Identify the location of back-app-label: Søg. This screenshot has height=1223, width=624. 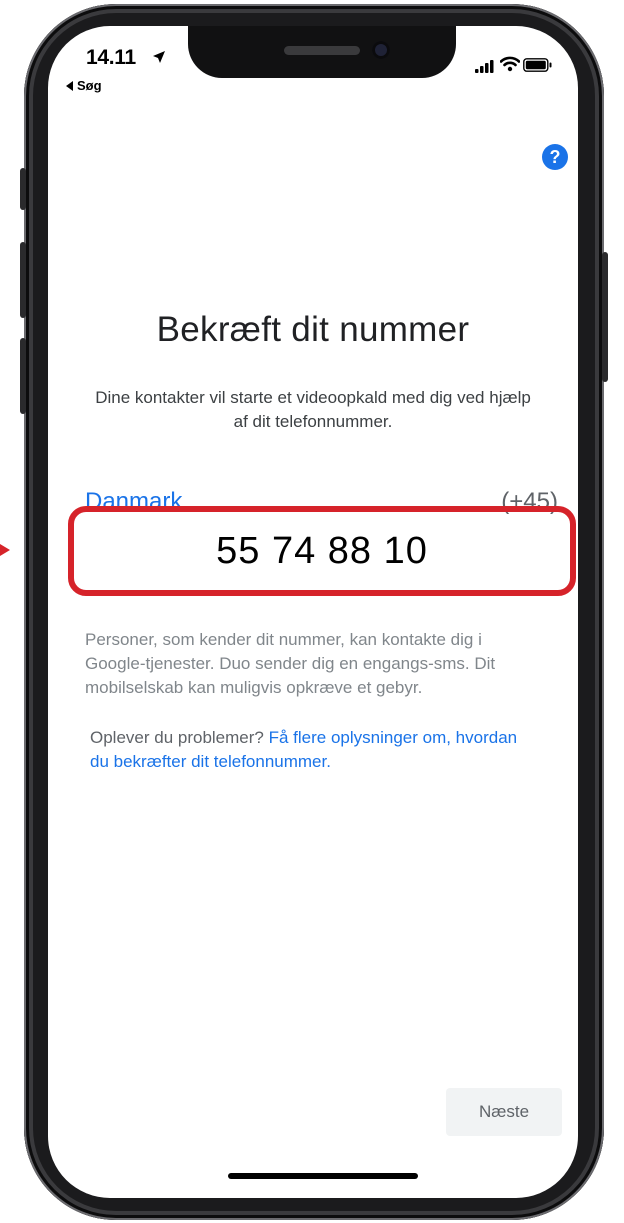
(89, 85).